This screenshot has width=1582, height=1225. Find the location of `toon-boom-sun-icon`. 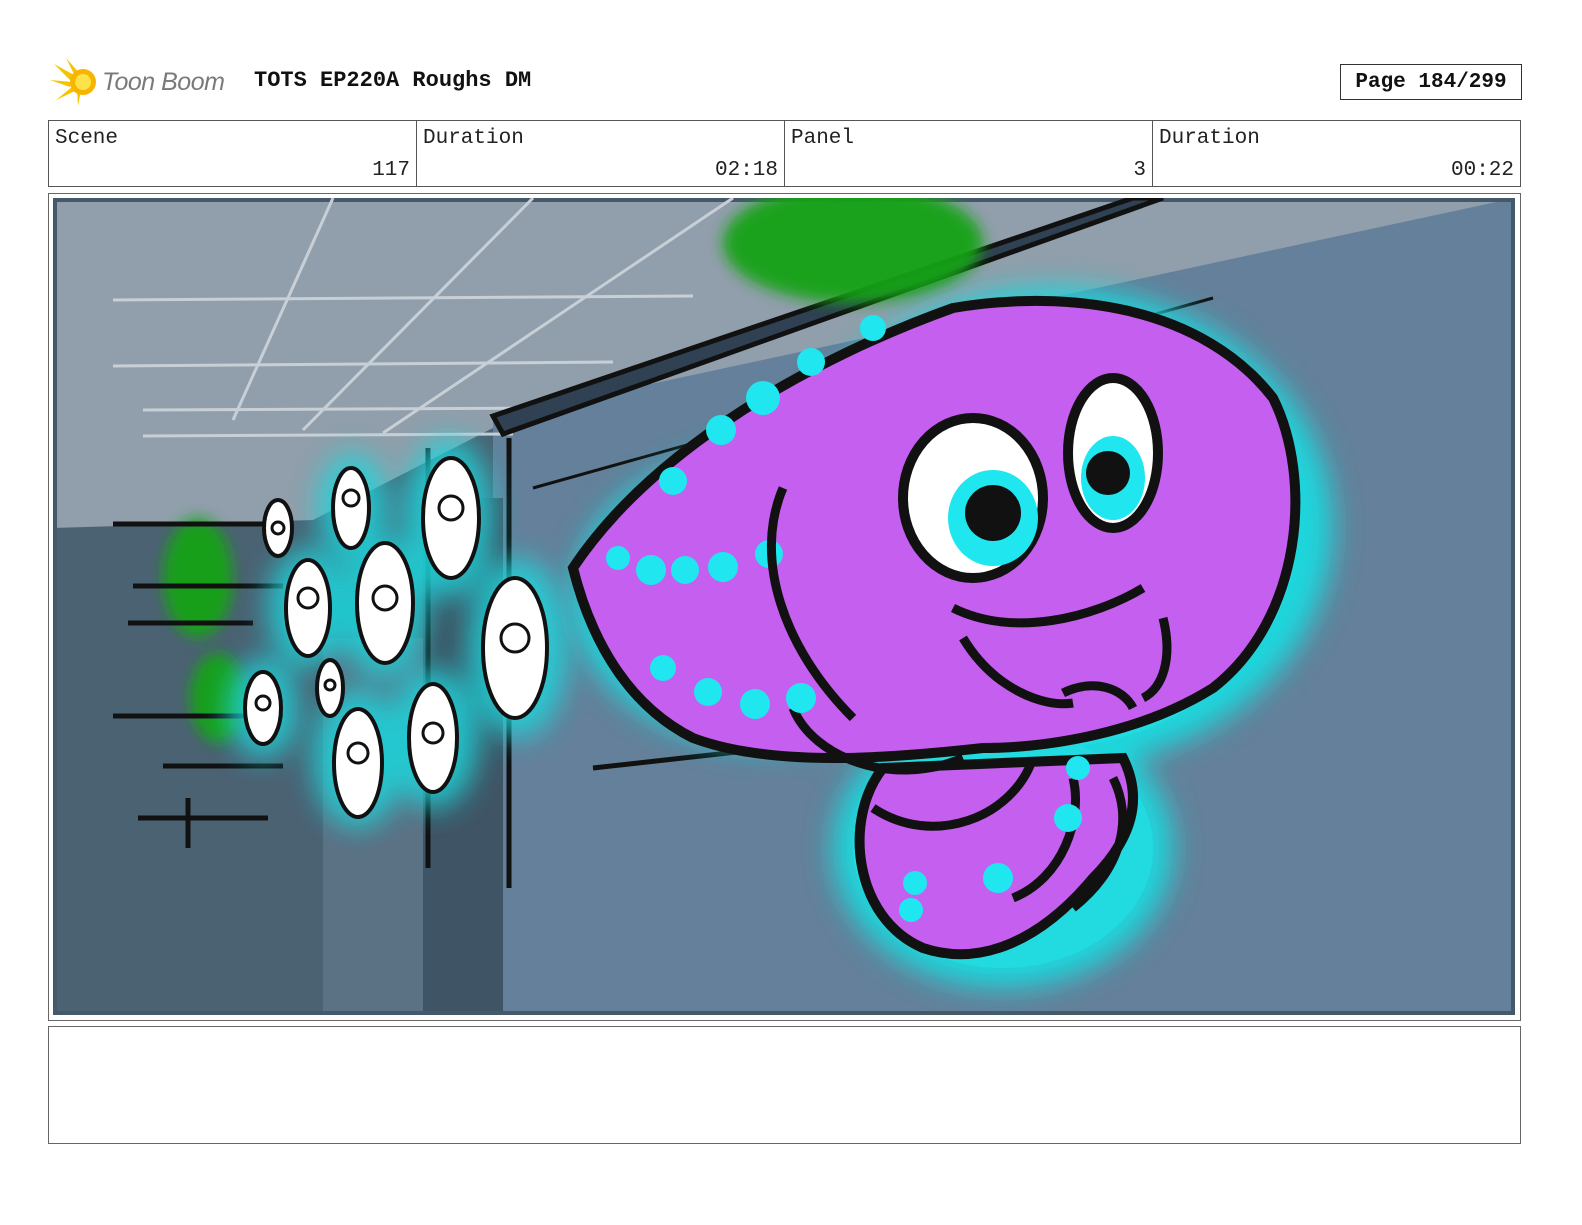

toon-boom-sun-icon is located at coordinates (73, 82).